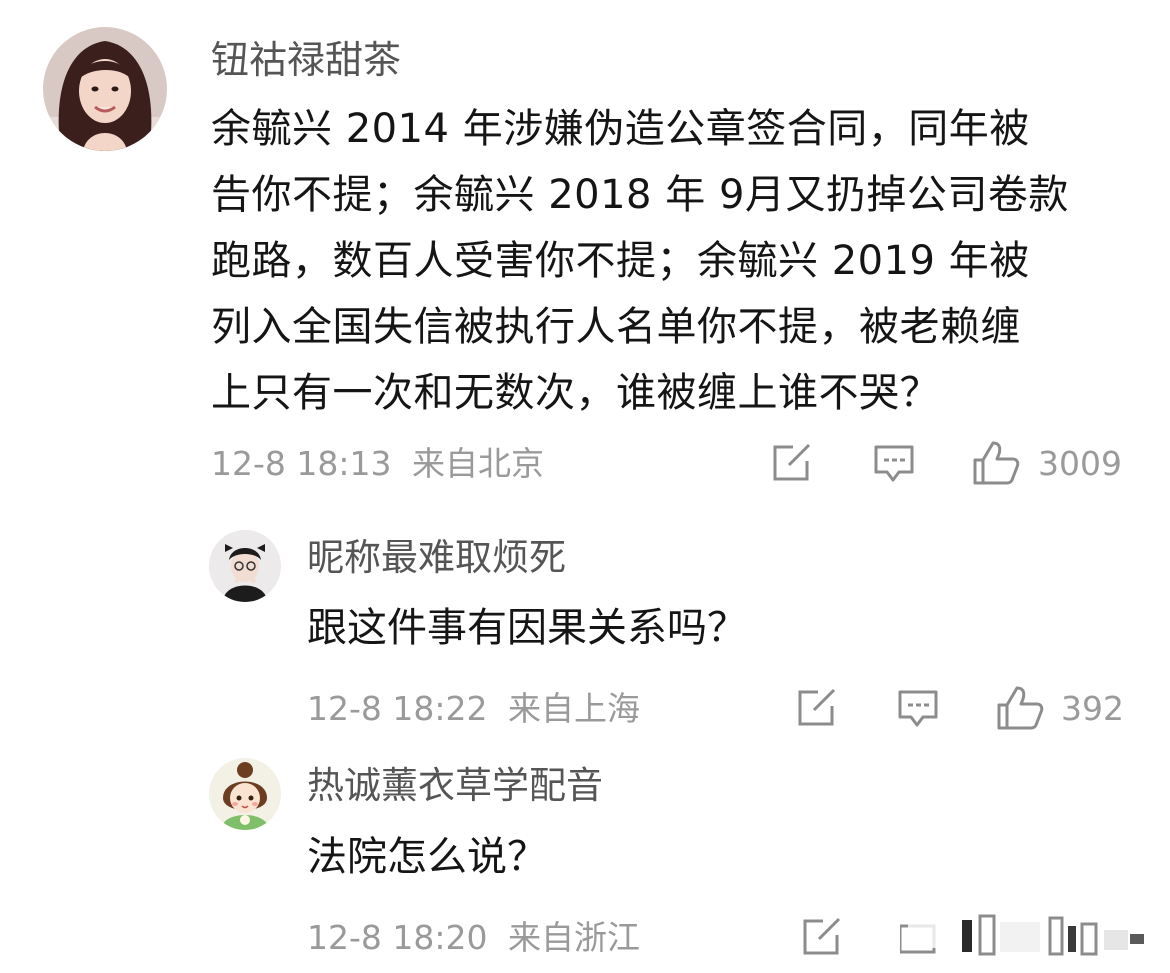 The height and width of the screenshot is (973, 1170). I want to click on comment-meta: 12-8 18:13 来自北京, so click(377, 464).